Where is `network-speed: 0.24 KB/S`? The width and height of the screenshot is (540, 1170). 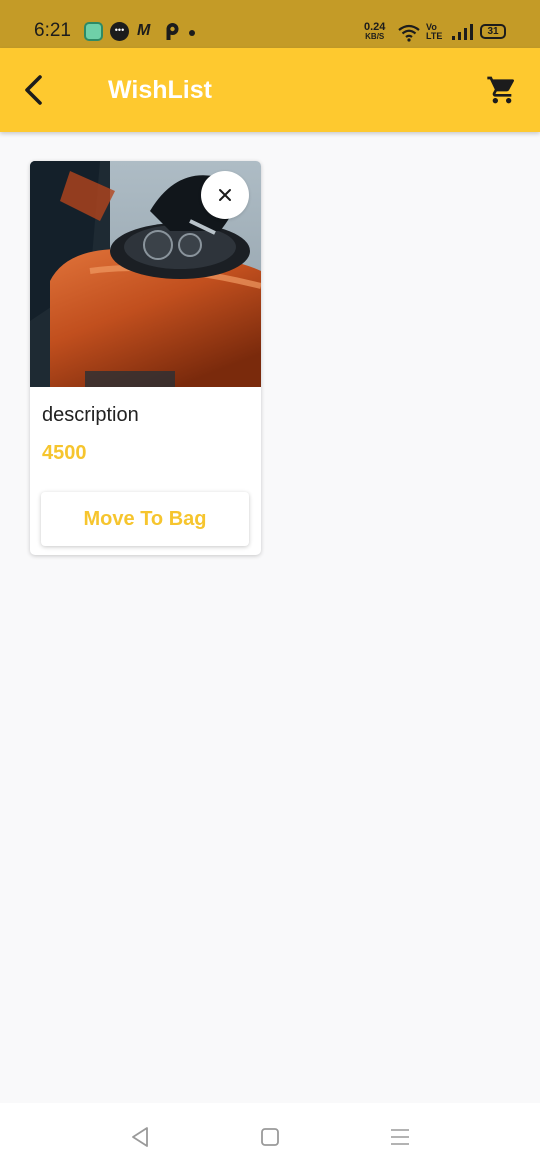 network-speed: 0.24 KB/S is located at coordinates (374, 32).